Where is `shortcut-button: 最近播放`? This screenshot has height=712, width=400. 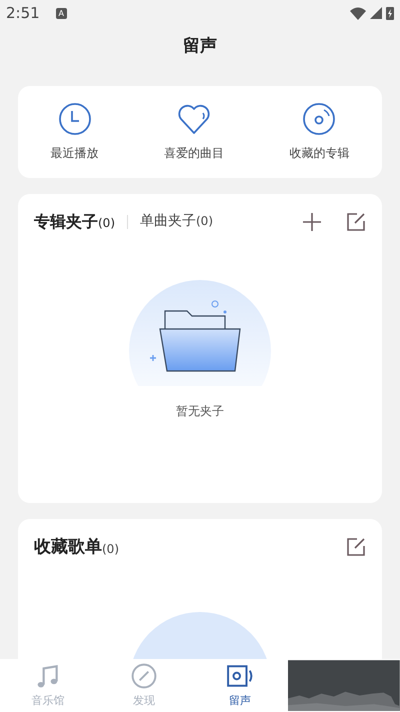
shortcut-button: 最近播放 is located at coordinates (74, 132).